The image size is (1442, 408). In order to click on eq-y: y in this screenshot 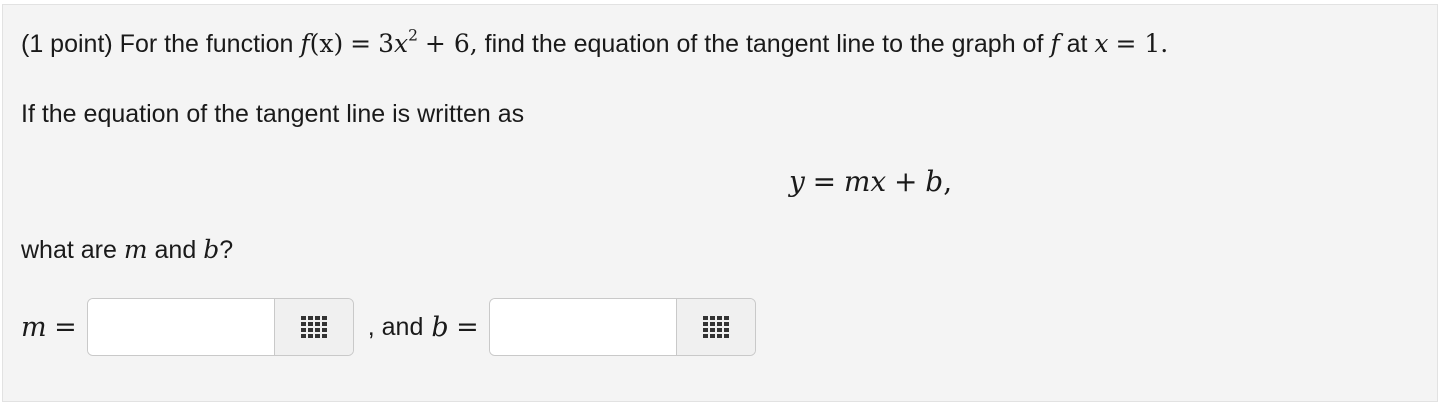, I will do `click(797, 181)`.